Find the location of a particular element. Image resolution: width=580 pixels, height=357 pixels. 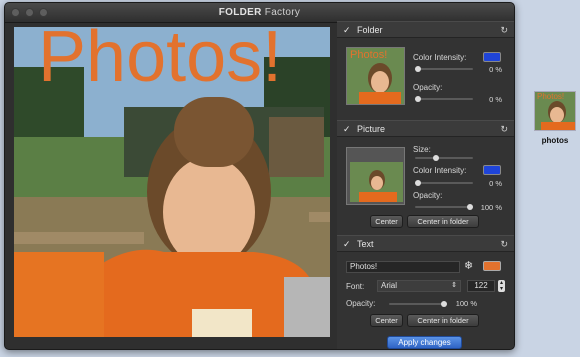

folder-reset-icon: ↻ is located at coordinates (504, 30).